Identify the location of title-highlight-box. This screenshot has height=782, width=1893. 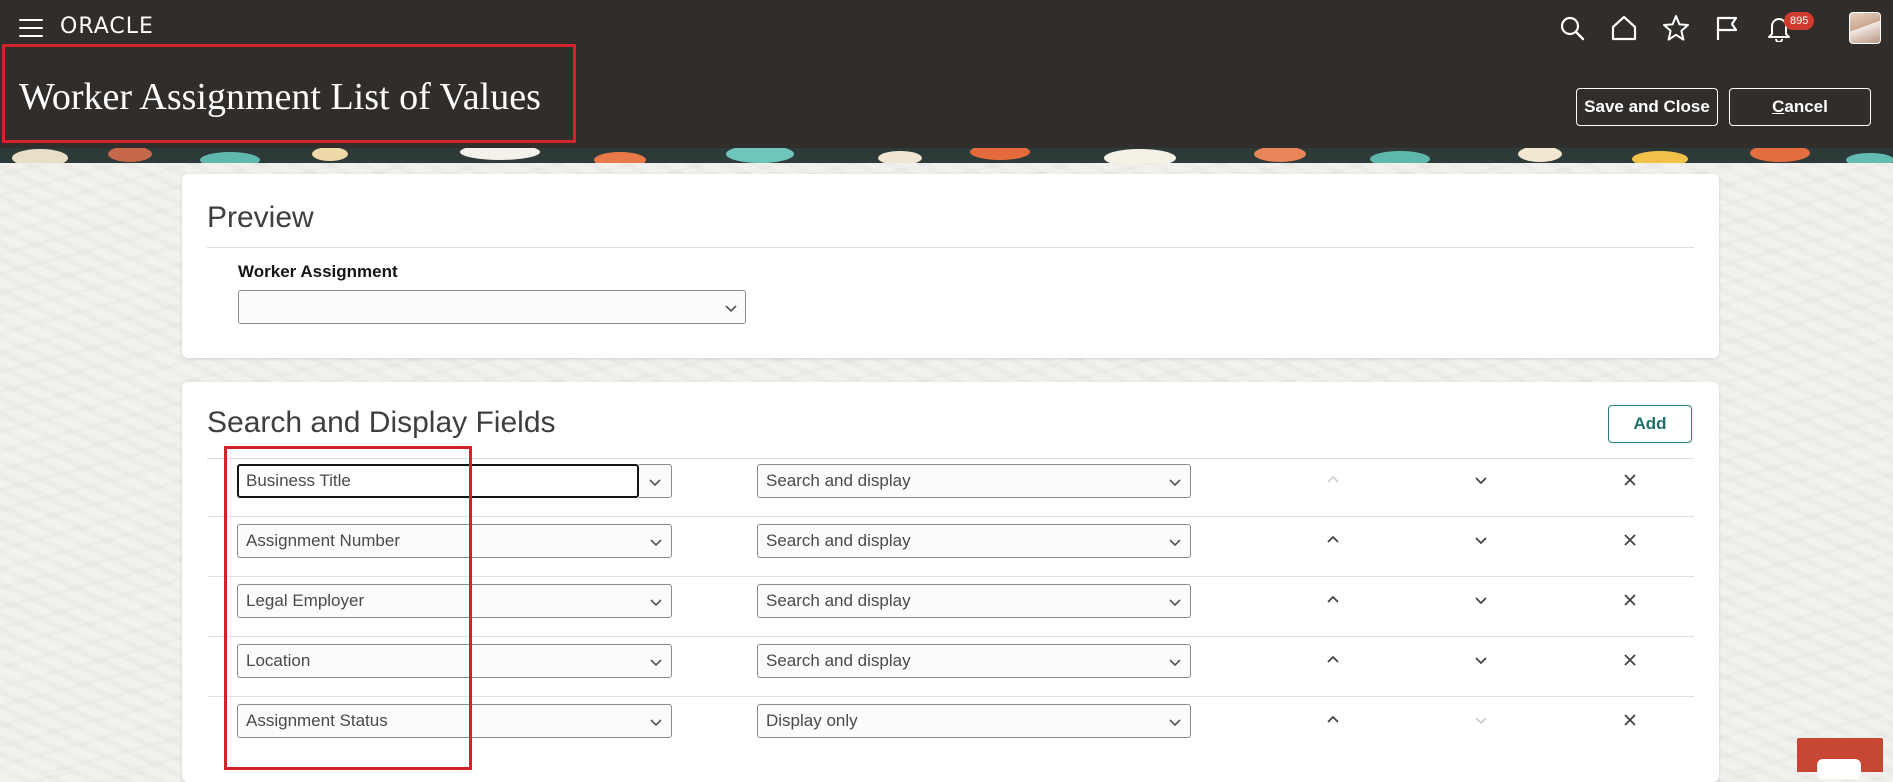
(289, 93).